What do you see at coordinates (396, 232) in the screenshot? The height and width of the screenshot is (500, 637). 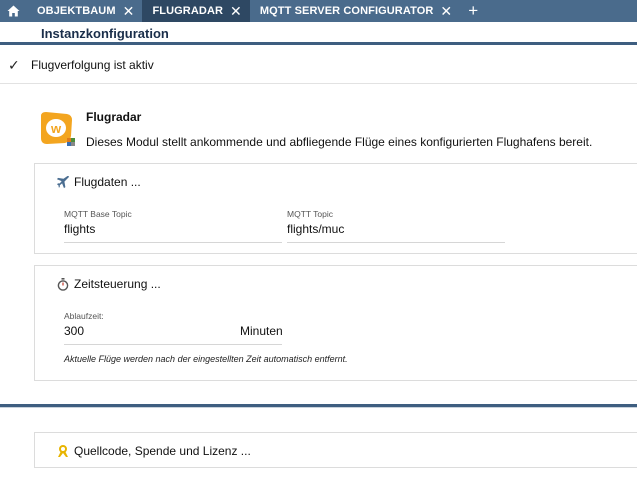 I see `mqtt-topic-input: flights/muc` at bounding box center [396, 232].